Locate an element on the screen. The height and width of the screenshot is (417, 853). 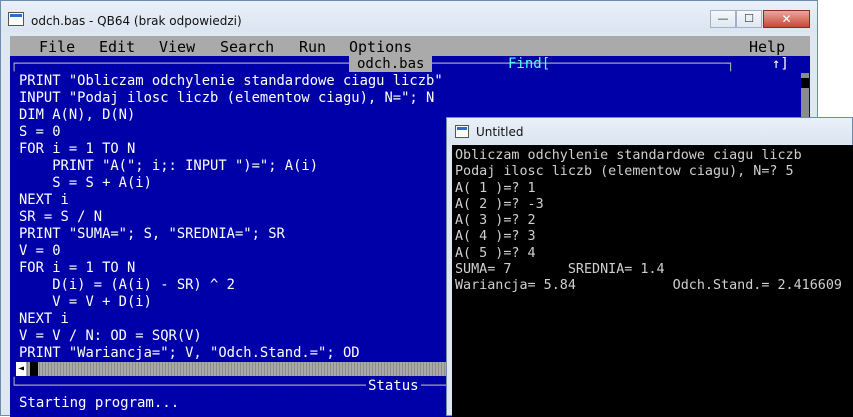
minimize-button: — is located at coordinates (723, 19).